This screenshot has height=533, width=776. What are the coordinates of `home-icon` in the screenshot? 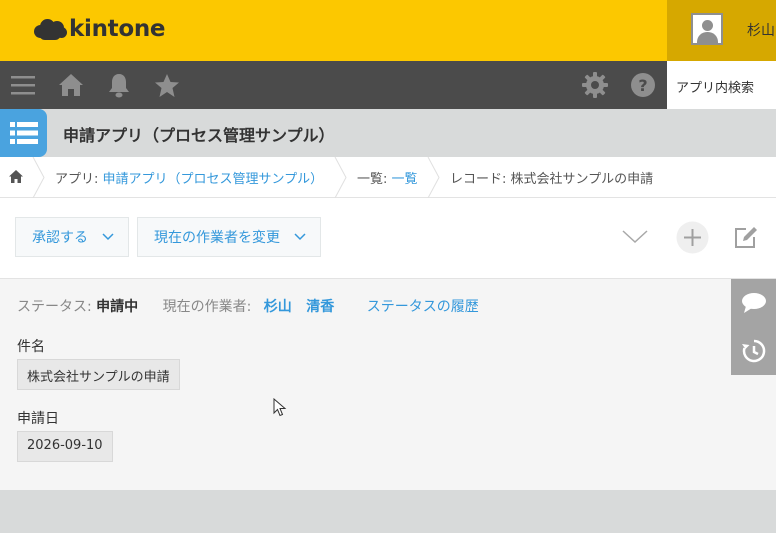 It's located at (71, 85).